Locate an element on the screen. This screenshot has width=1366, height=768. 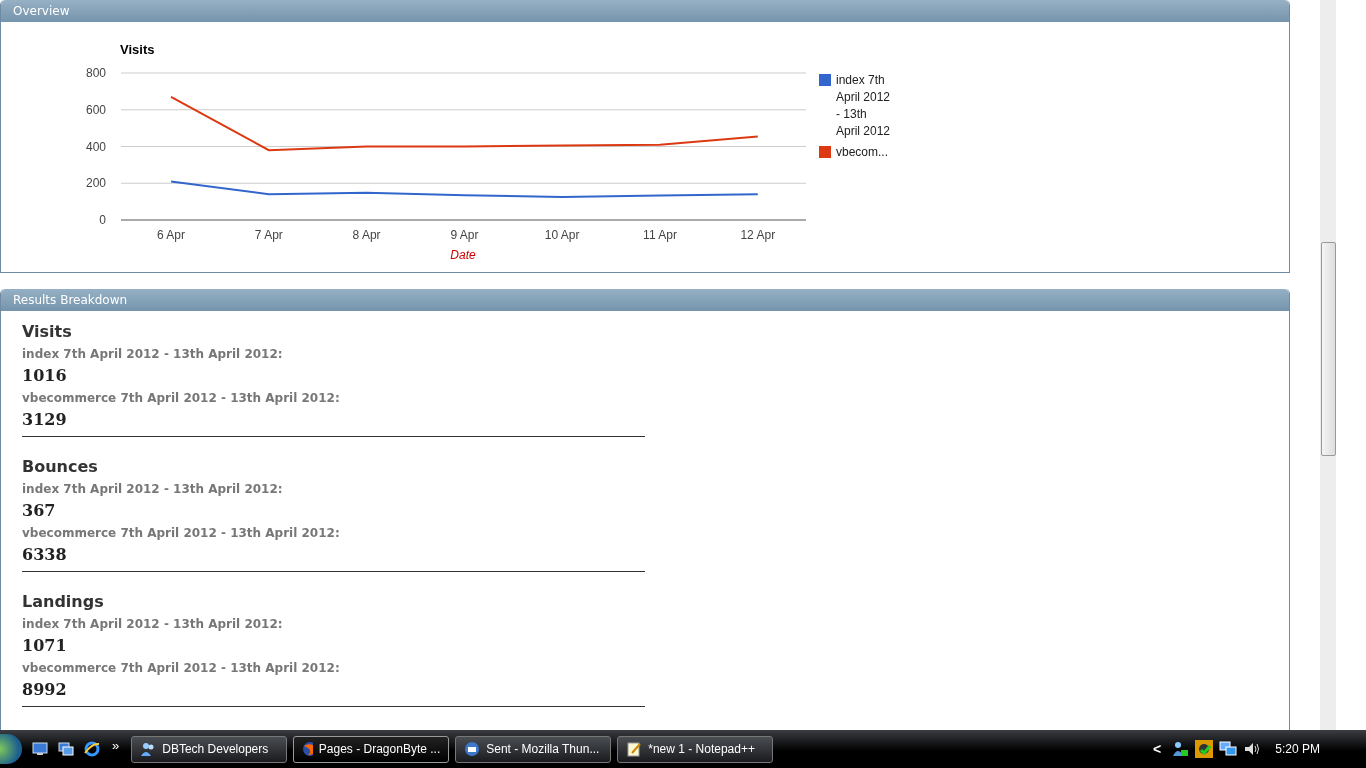
section-title: Landings is located at coordinates (63, 602).